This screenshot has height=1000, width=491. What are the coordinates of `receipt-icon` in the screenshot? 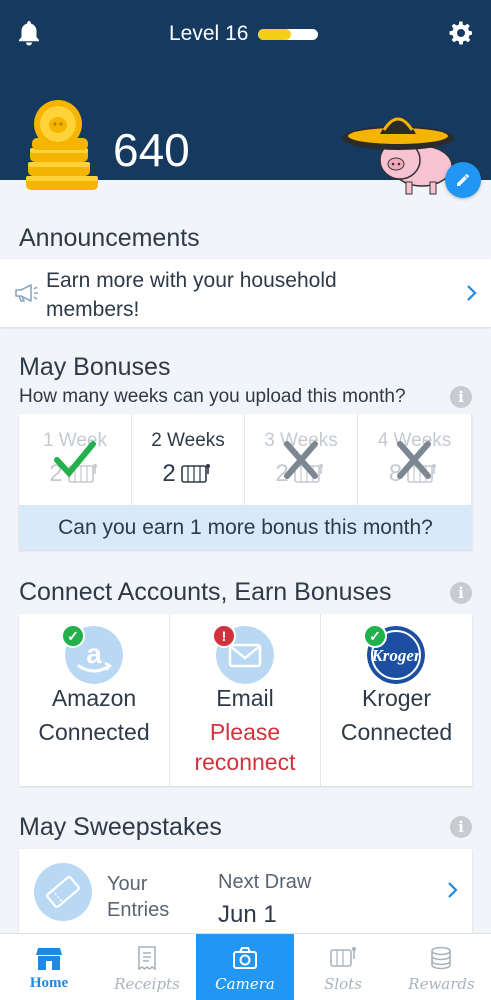 It's located at (147, 958).